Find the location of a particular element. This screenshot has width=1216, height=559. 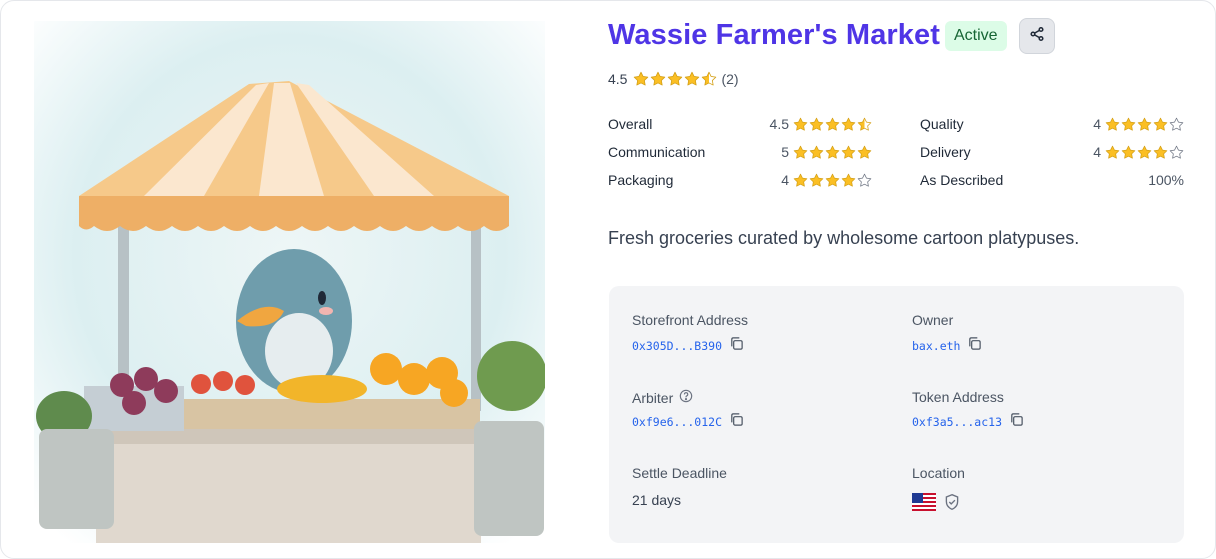

rating-row-quality: Quality 4 is located at coordinates (1052, 124).